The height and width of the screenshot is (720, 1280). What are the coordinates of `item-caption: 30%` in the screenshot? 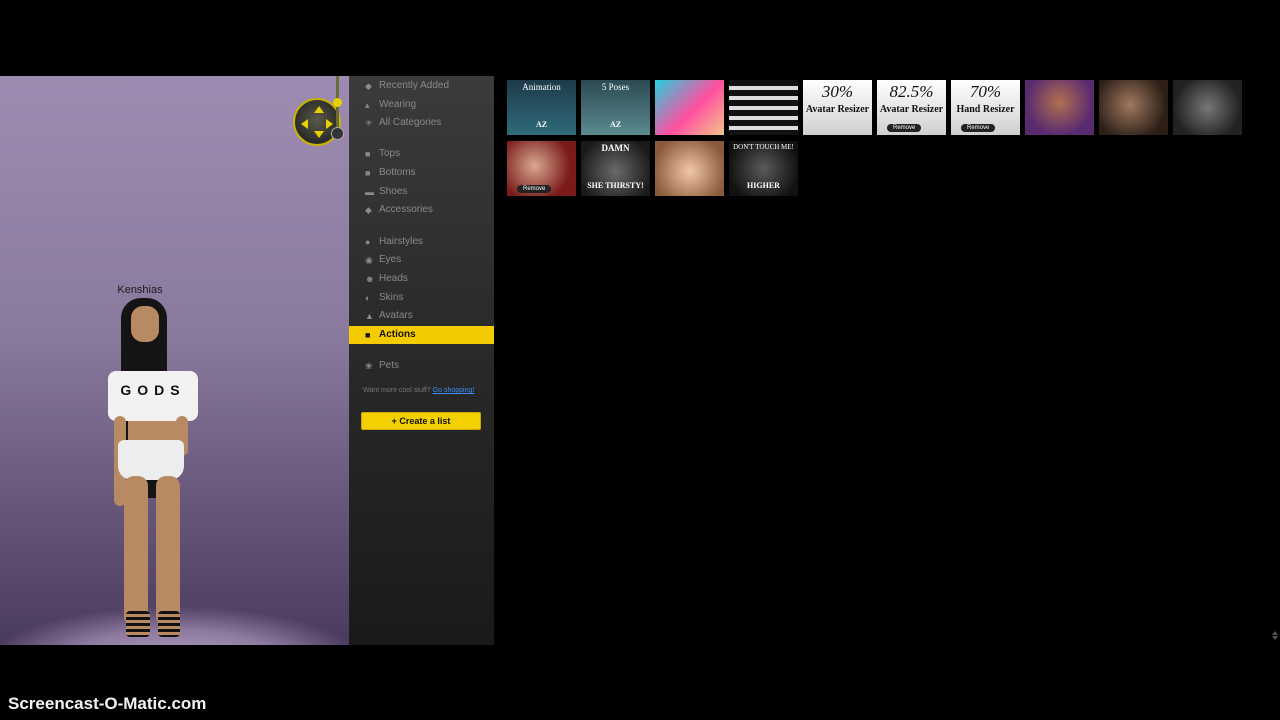 It's located at (837, 91).